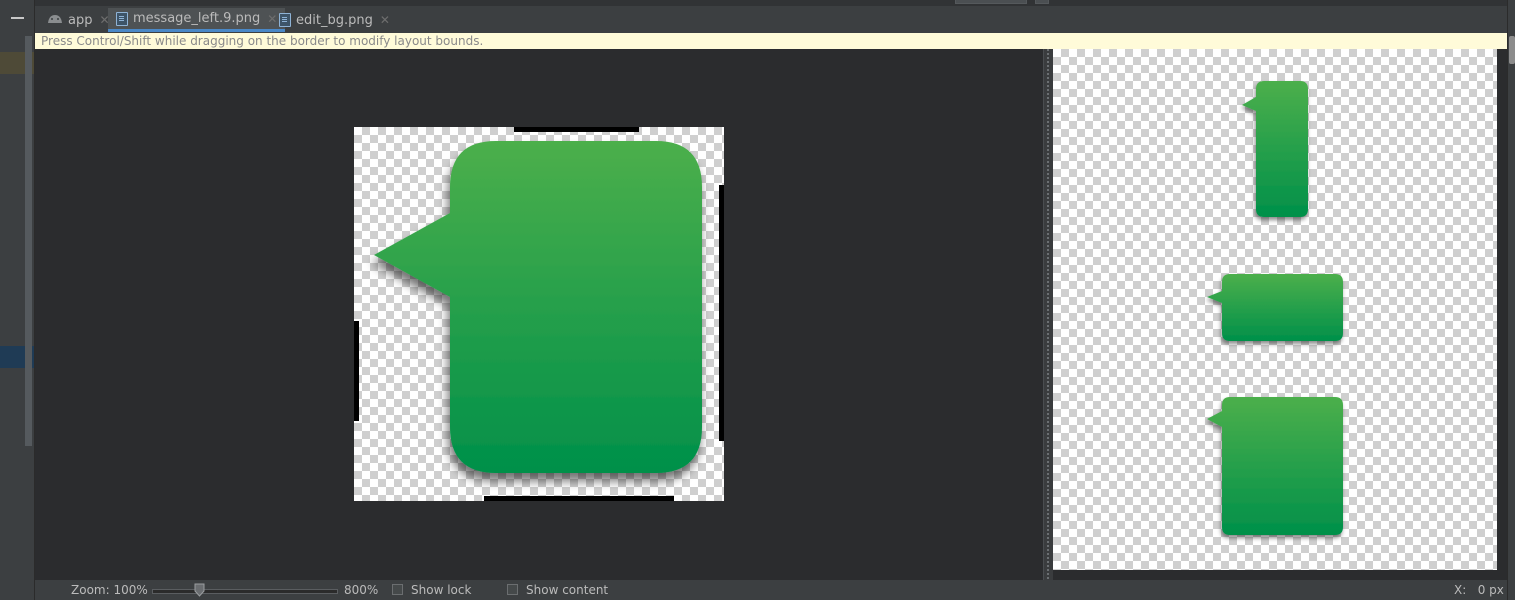  Describe the element at coordinates (512, 589) in the screenshot. I see `show-content-checkbox` at that location.